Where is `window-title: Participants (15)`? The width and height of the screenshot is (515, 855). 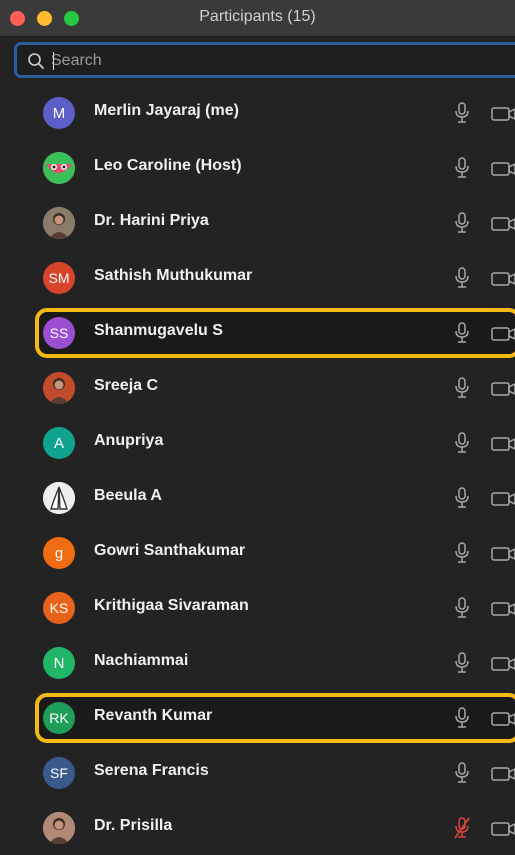
window-title: Participants (15) is located at coordinates (257, 16).